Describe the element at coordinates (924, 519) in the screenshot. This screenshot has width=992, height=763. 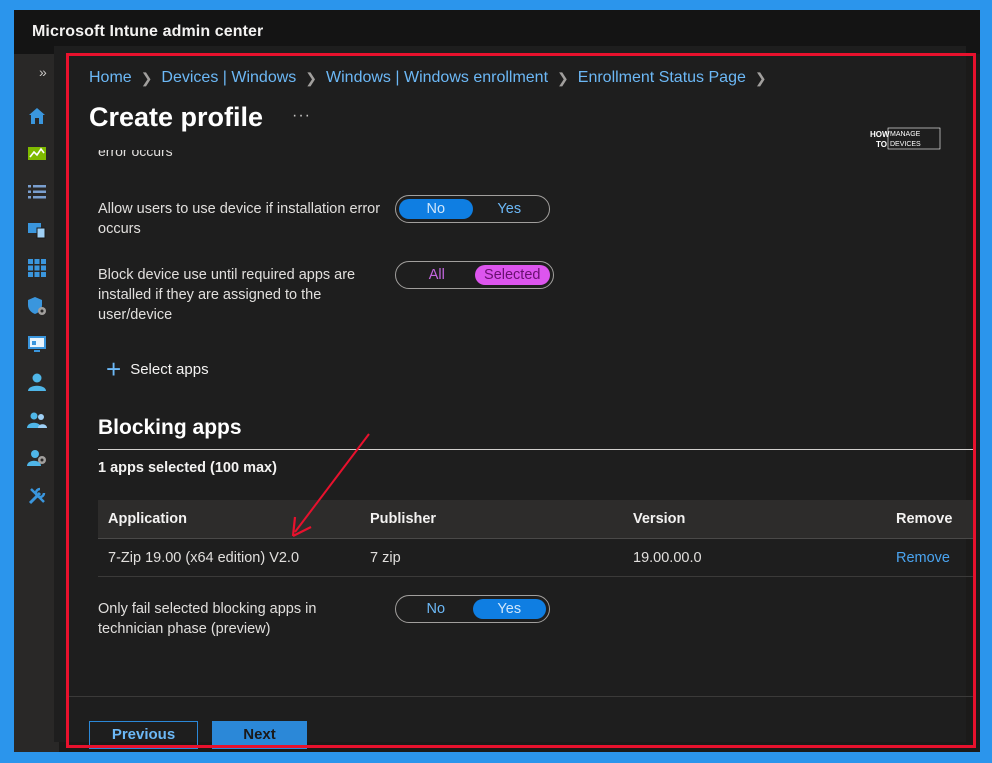
I see `column-remove: Remove` at that location.